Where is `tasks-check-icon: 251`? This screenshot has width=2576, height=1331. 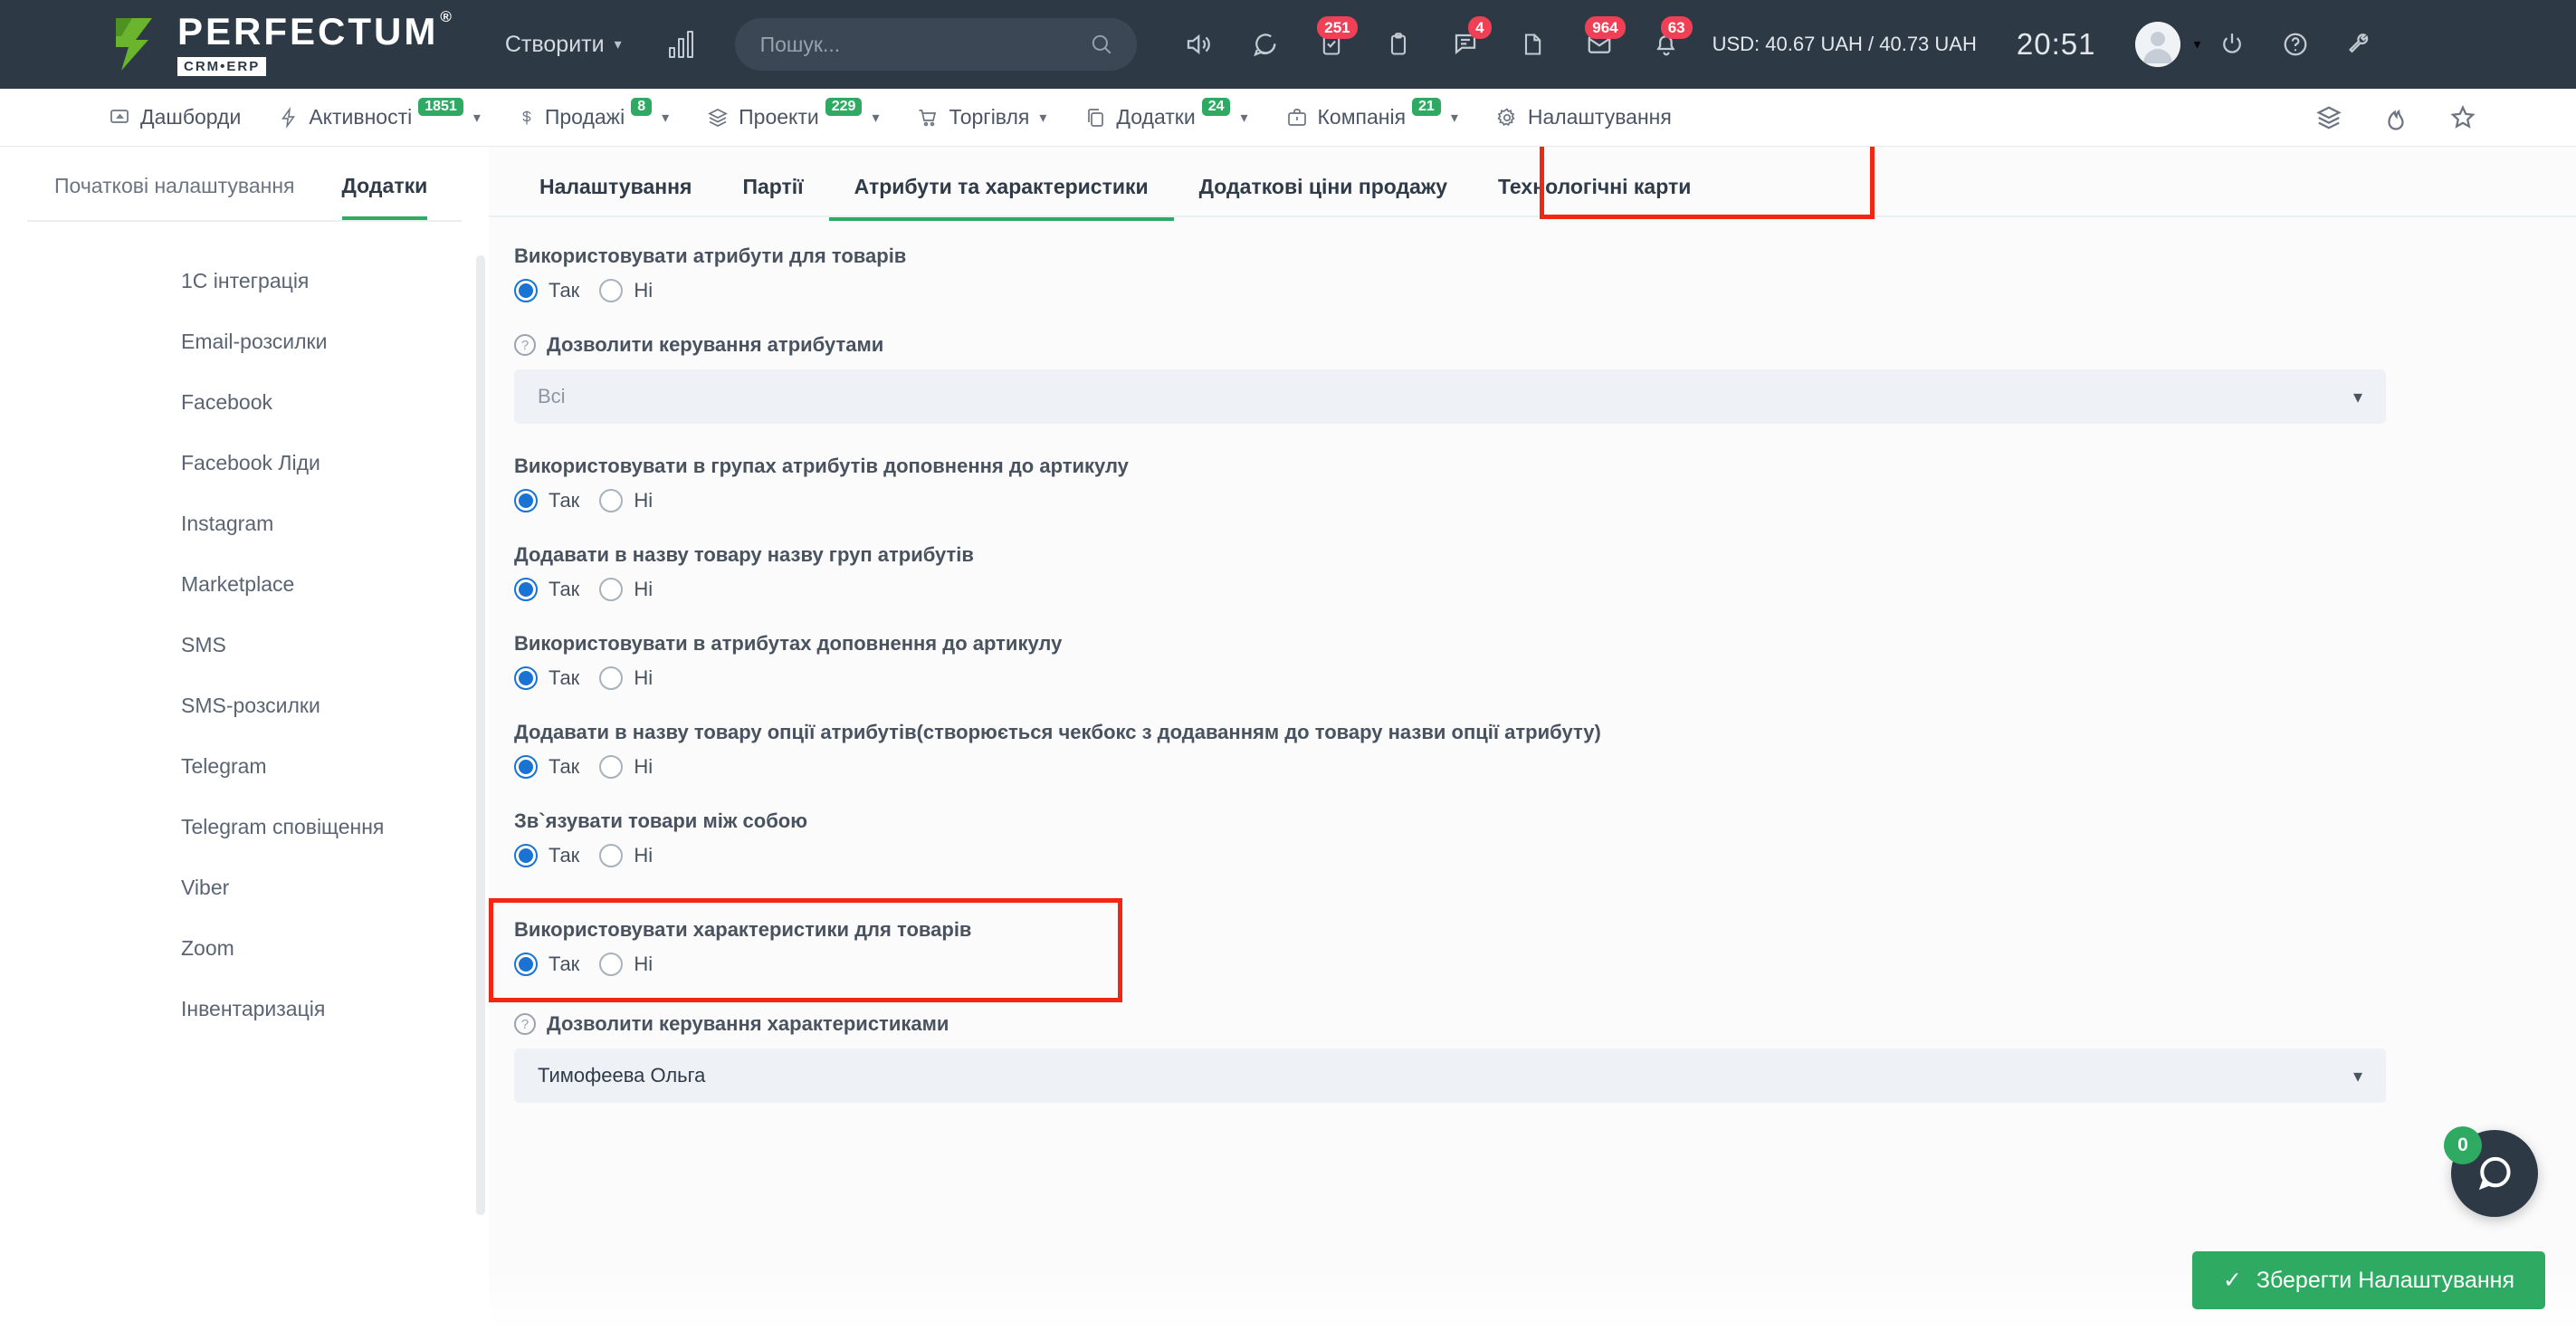
tasks-check-icon: 251 is located at coordinates (1331, 44).